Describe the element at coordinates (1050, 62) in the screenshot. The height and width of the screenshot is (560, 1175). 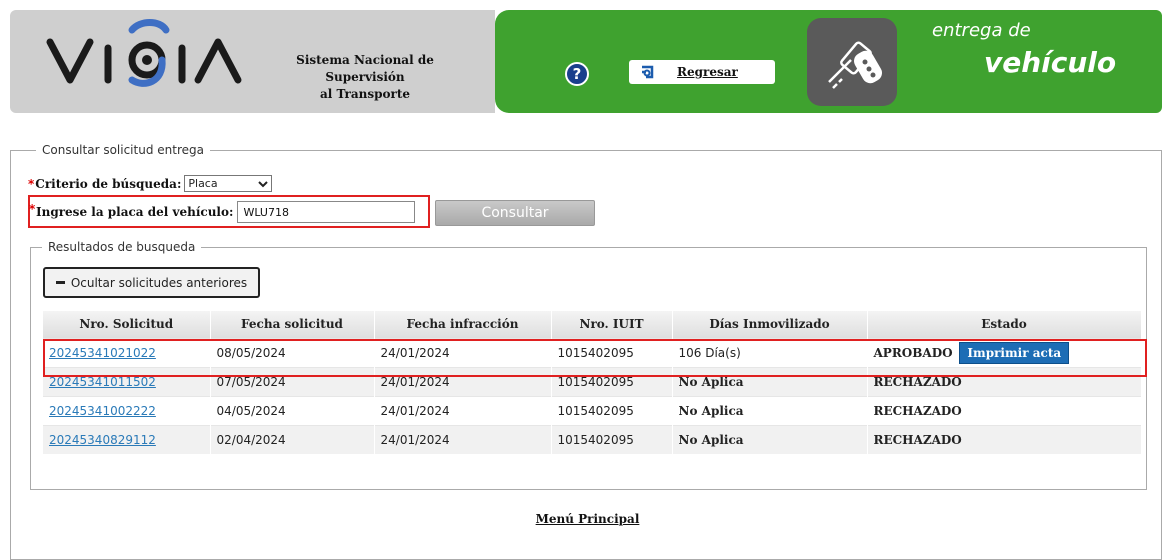
I see `module-title-line2: vehículo` at that location.